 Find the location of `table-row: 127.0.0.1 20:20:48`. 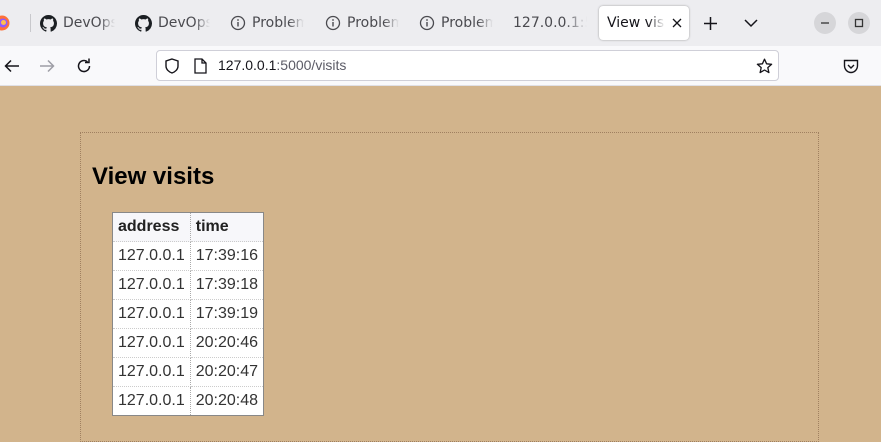

table-row: 127.0.0.1 20:20:48 is located at coordinates (188, 401).